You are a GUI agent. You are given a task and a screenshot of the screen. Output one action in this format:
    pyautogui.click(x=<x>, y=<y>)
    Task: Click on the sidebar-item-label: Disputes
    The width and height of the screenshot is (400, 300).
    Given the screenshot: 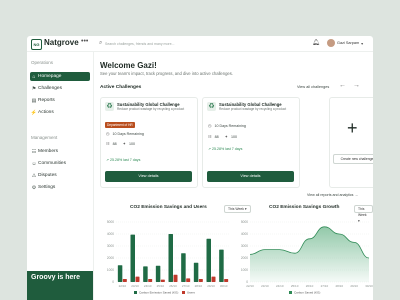 What is the action you would take?
    pyautogui.click(x=47, y=175)
    